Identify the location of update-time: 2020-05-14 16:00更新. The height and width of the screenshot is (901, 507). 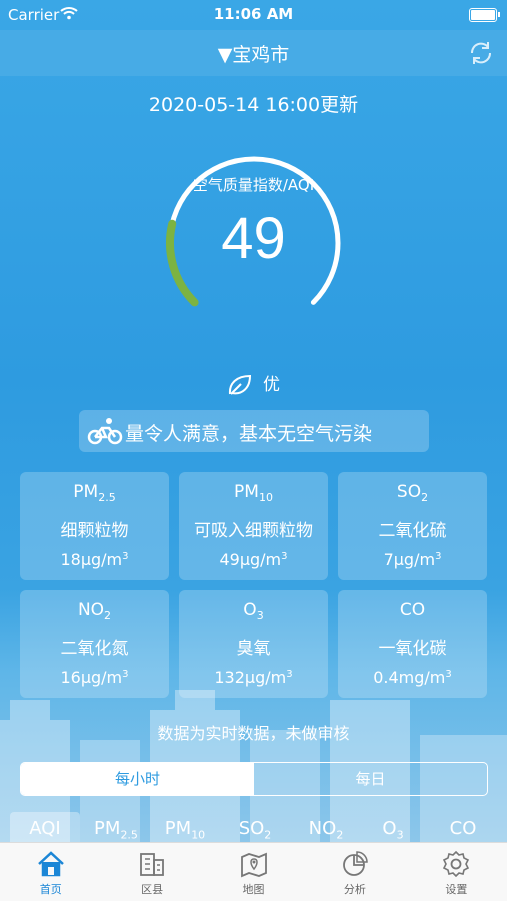
(253, 105).